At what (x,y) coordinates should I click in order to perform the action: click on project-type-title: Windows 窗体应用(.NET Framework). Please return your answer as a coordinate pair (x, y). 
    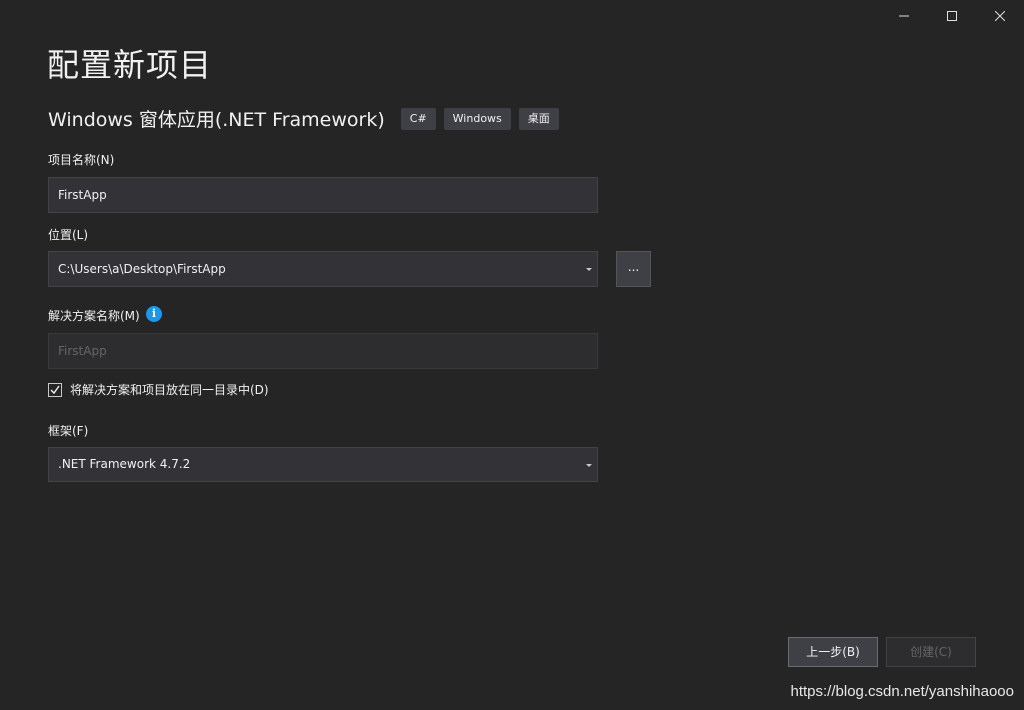
    Looking at the image, I should click on (216, 120).